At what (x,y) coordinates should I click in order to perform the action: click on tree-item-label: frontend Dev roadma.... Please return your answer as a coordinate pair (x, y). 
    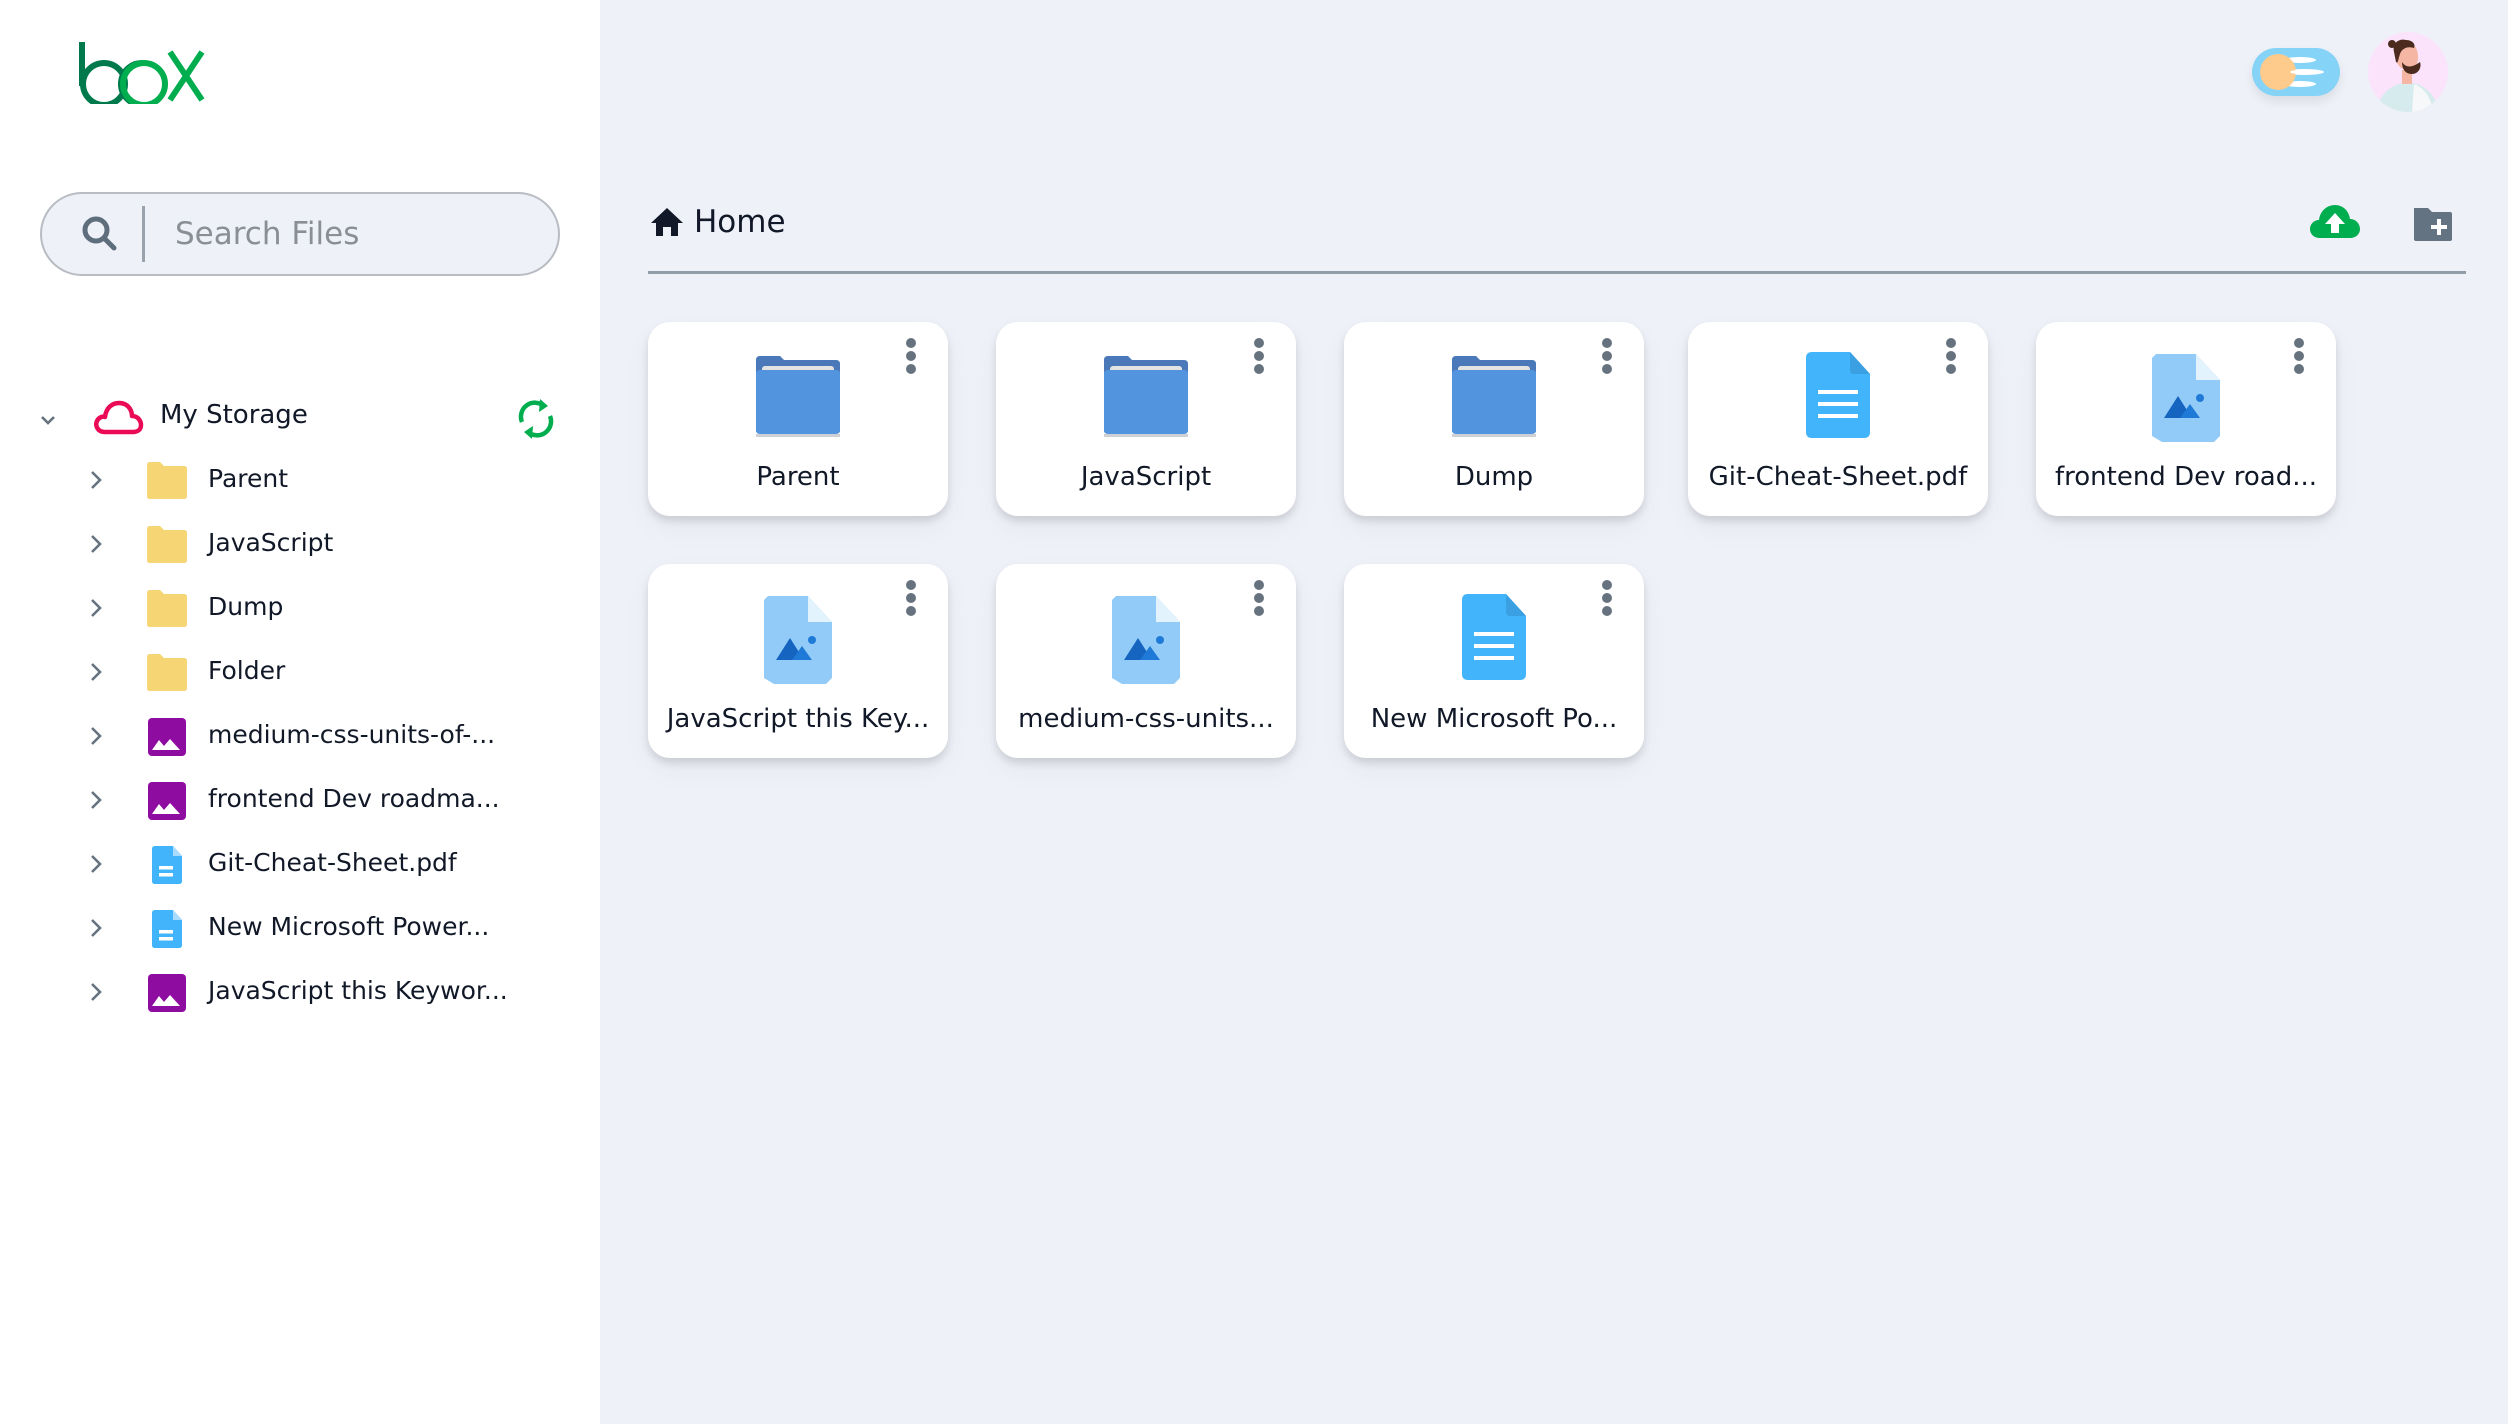
    Looking at the image, I should click on (354, 798).